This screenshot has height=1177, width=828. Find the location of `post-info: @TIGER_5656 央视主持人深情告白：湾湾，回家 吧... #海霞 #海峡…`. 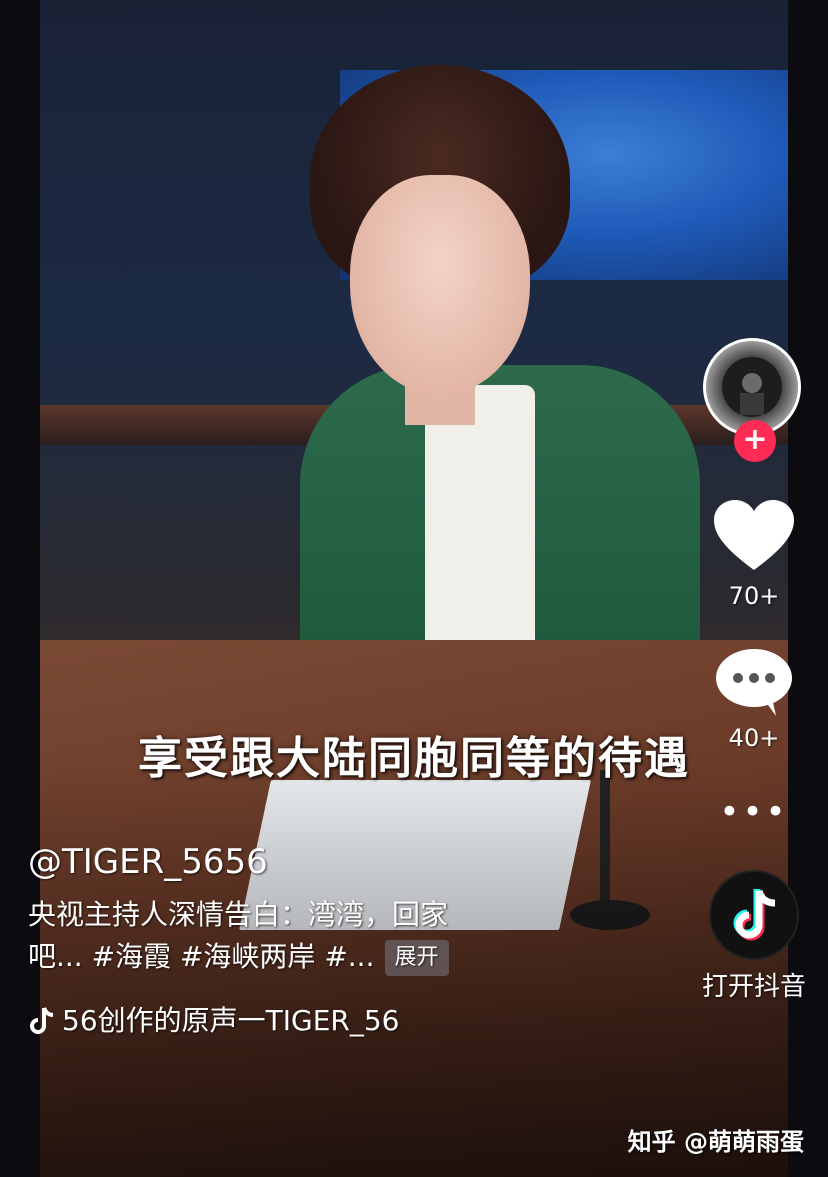

post-info: @TIGER_5656 央视主持人深情告白：湾湾，回家 吧... #海霞 #海峡… is located at coordinates (308, 909).